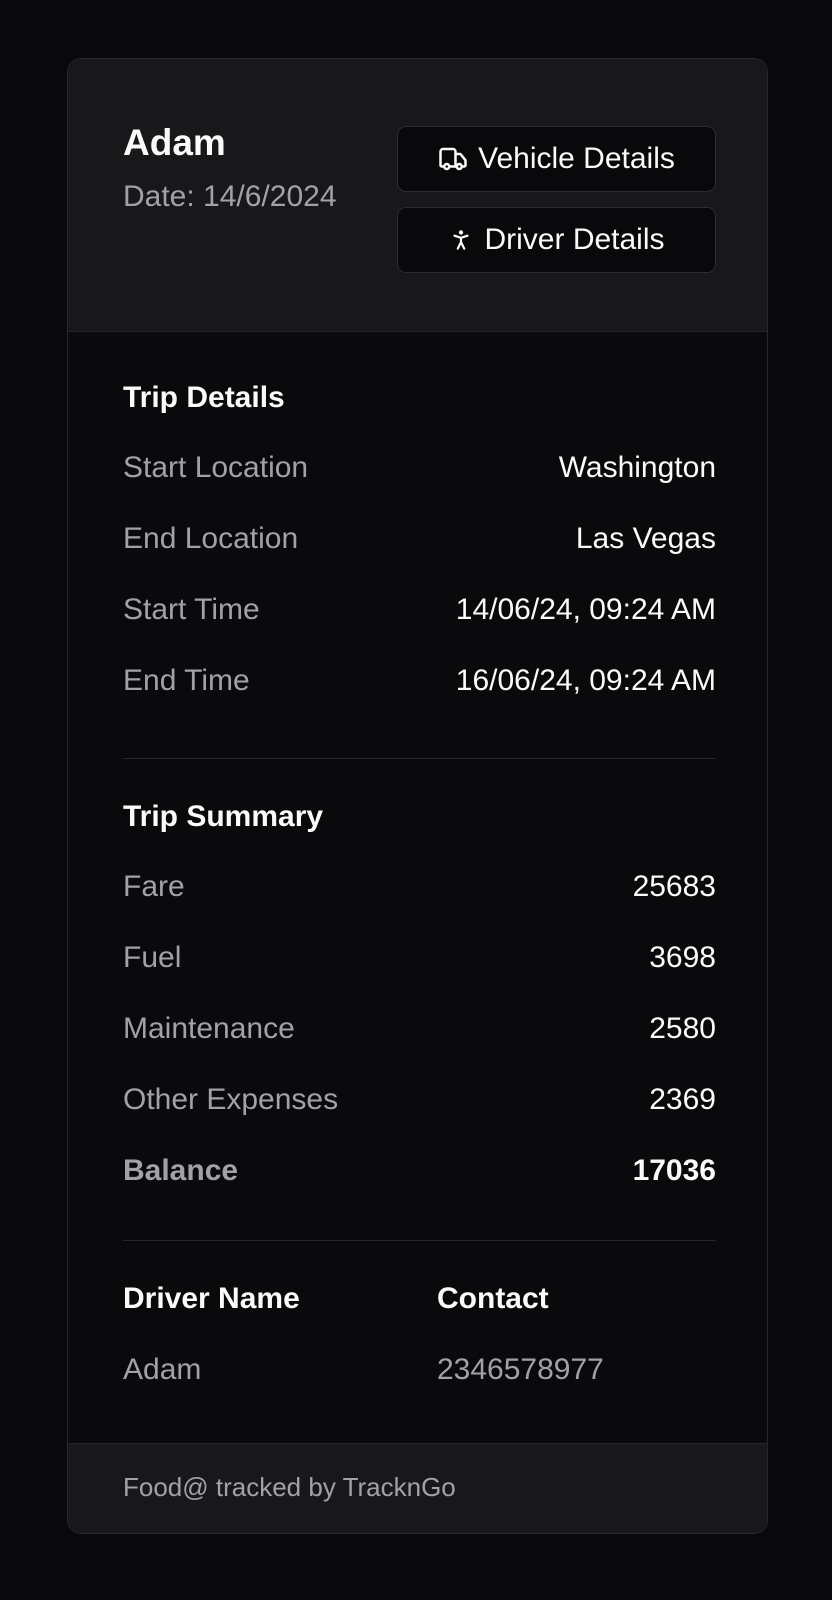 This screenshot has width=832, height=1600. Describe the element at coordinates (419, 1171) in the screenshot. I see `balance-row: Balance 17036` at that location.